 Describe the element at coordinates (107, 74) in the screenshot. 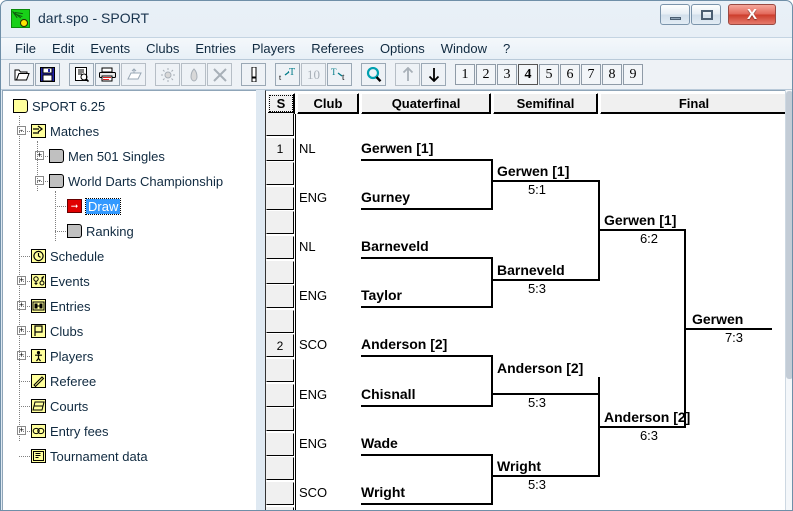

I see `print-icon` at that location.